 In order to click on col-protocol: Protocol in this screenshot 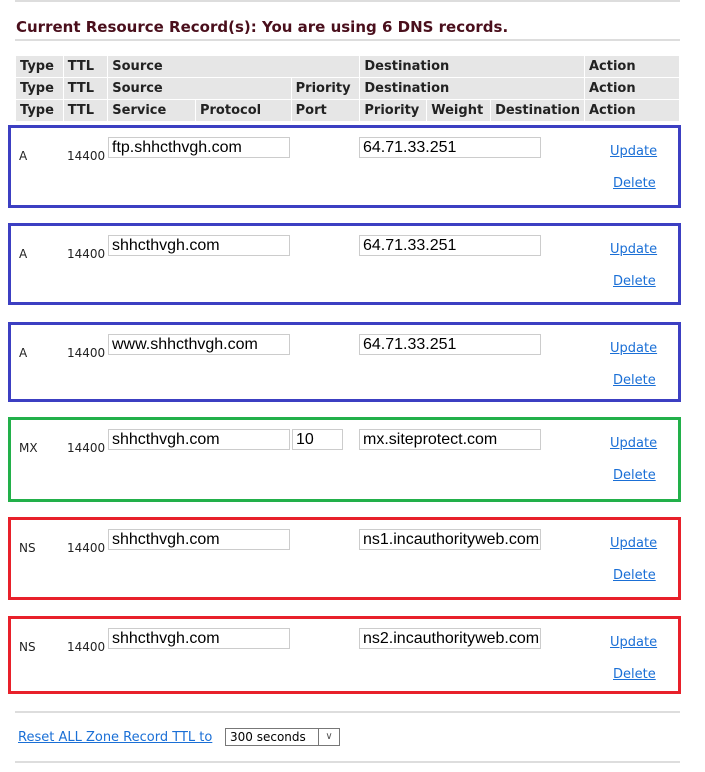, I will do `click(243, 110)`.